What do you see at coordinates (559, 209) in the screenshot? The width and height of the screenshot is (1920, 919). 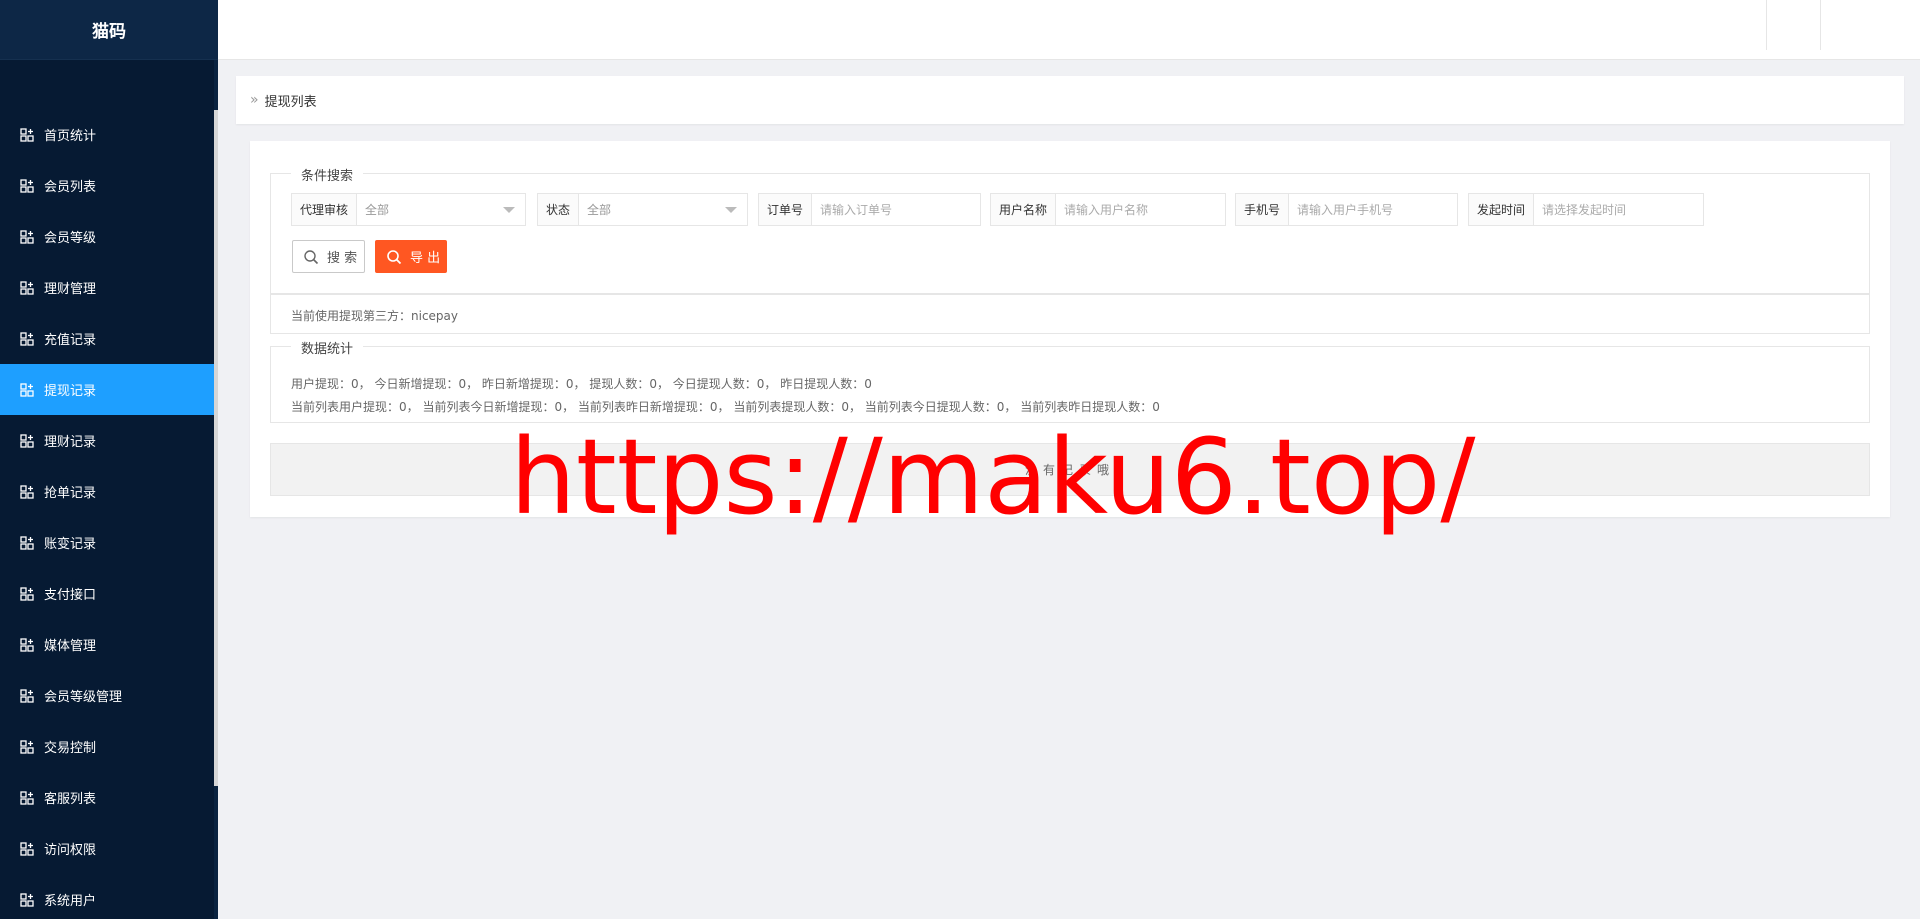 I see `status-label: 状态` at bounding box center [559, 209].